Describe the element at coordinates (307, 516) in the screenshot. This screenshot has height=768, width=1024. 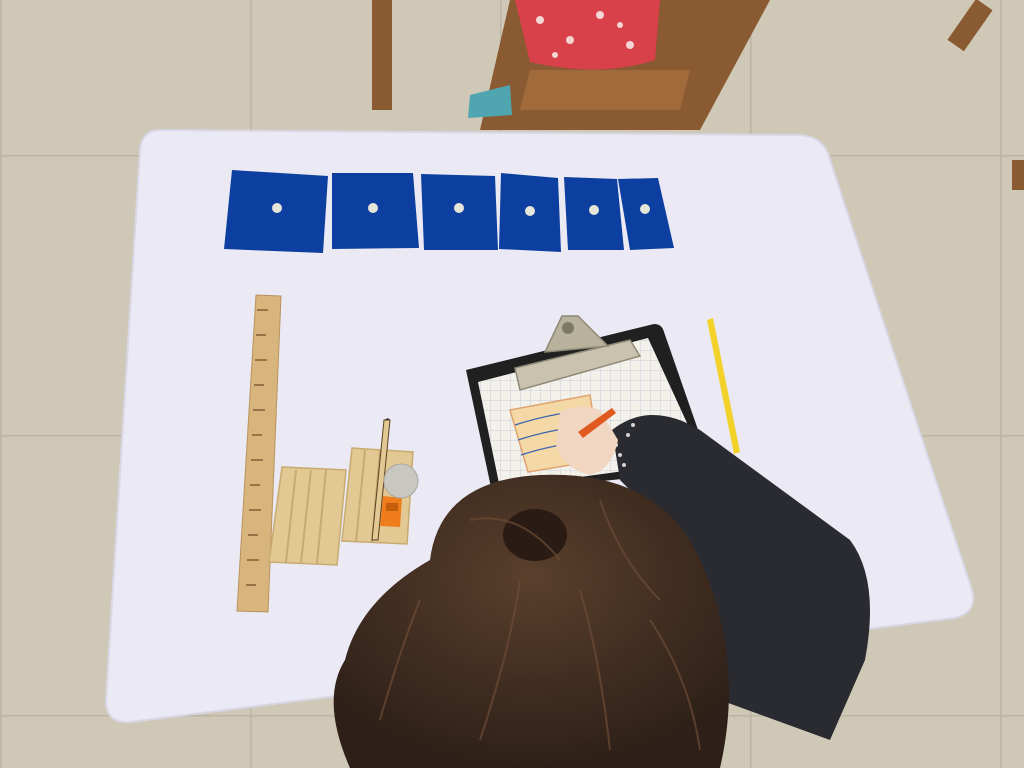
I see `wooden-block-left` at that location.